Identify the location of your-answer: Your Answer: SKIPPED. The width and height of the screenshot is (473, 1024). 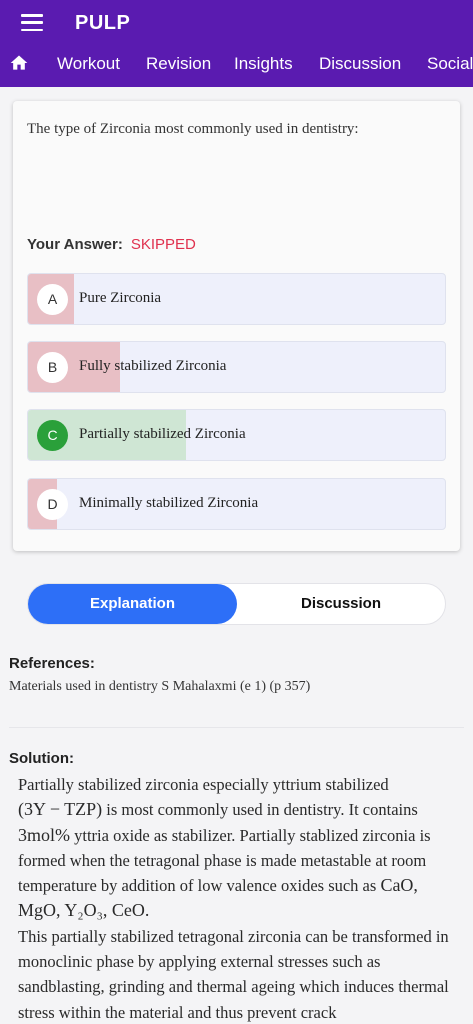
(111, 244).